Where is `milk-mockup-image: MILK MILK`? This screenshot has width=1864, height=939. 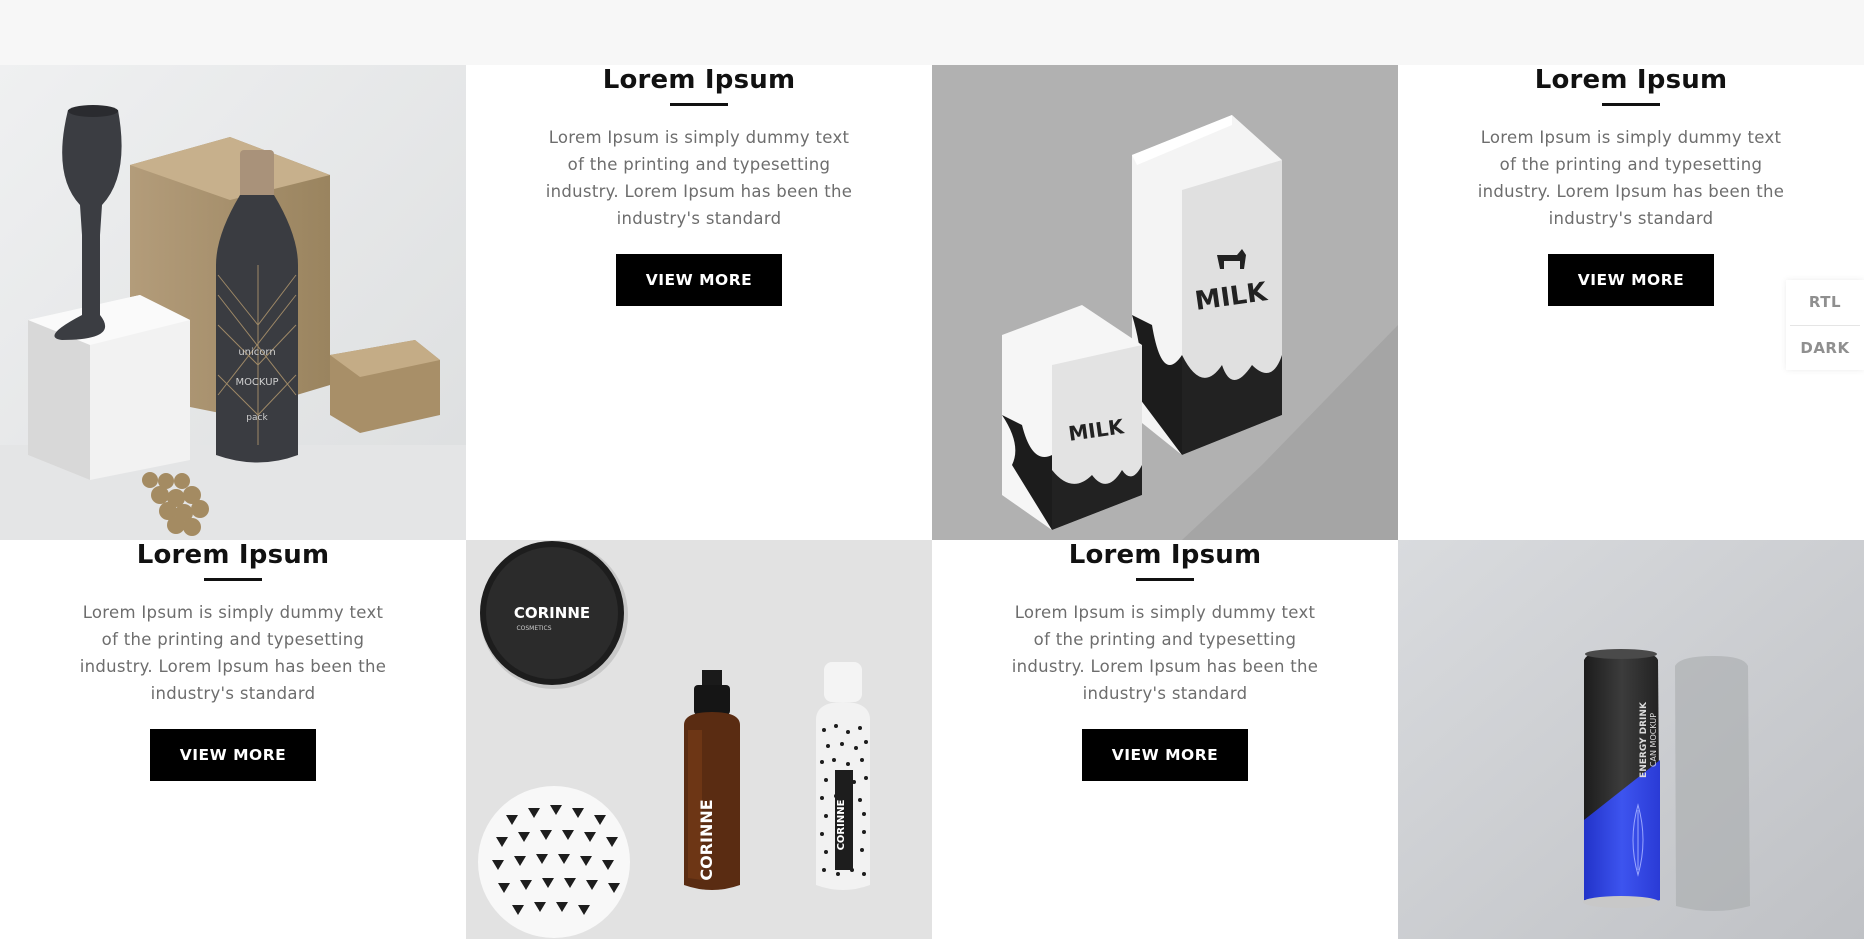
milk-mockup-image: MILK MILK is located at coordinates (1165, 302).